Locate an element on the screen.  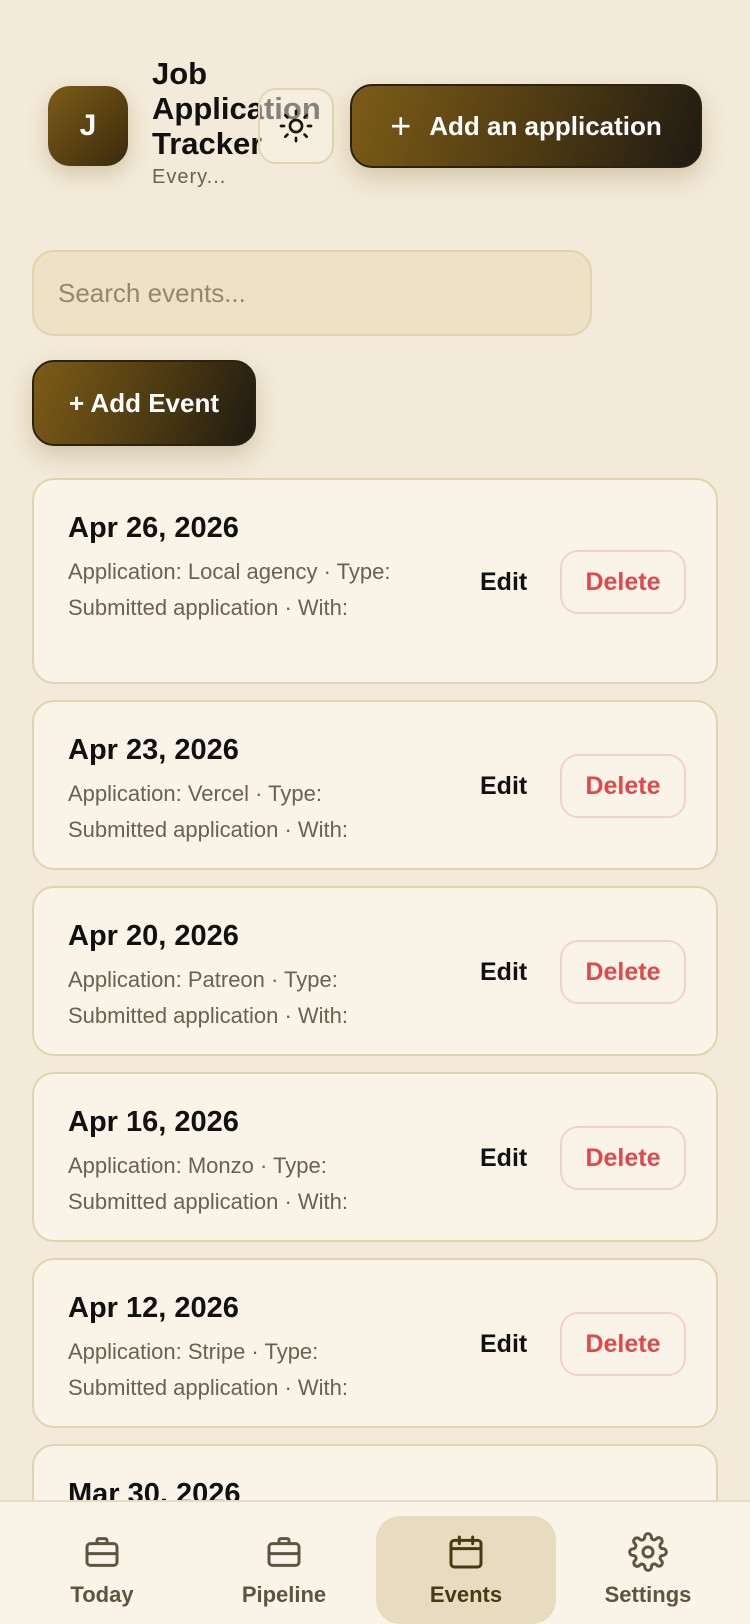
nav-label: Pipeline is located at coordinates (284, 1594).